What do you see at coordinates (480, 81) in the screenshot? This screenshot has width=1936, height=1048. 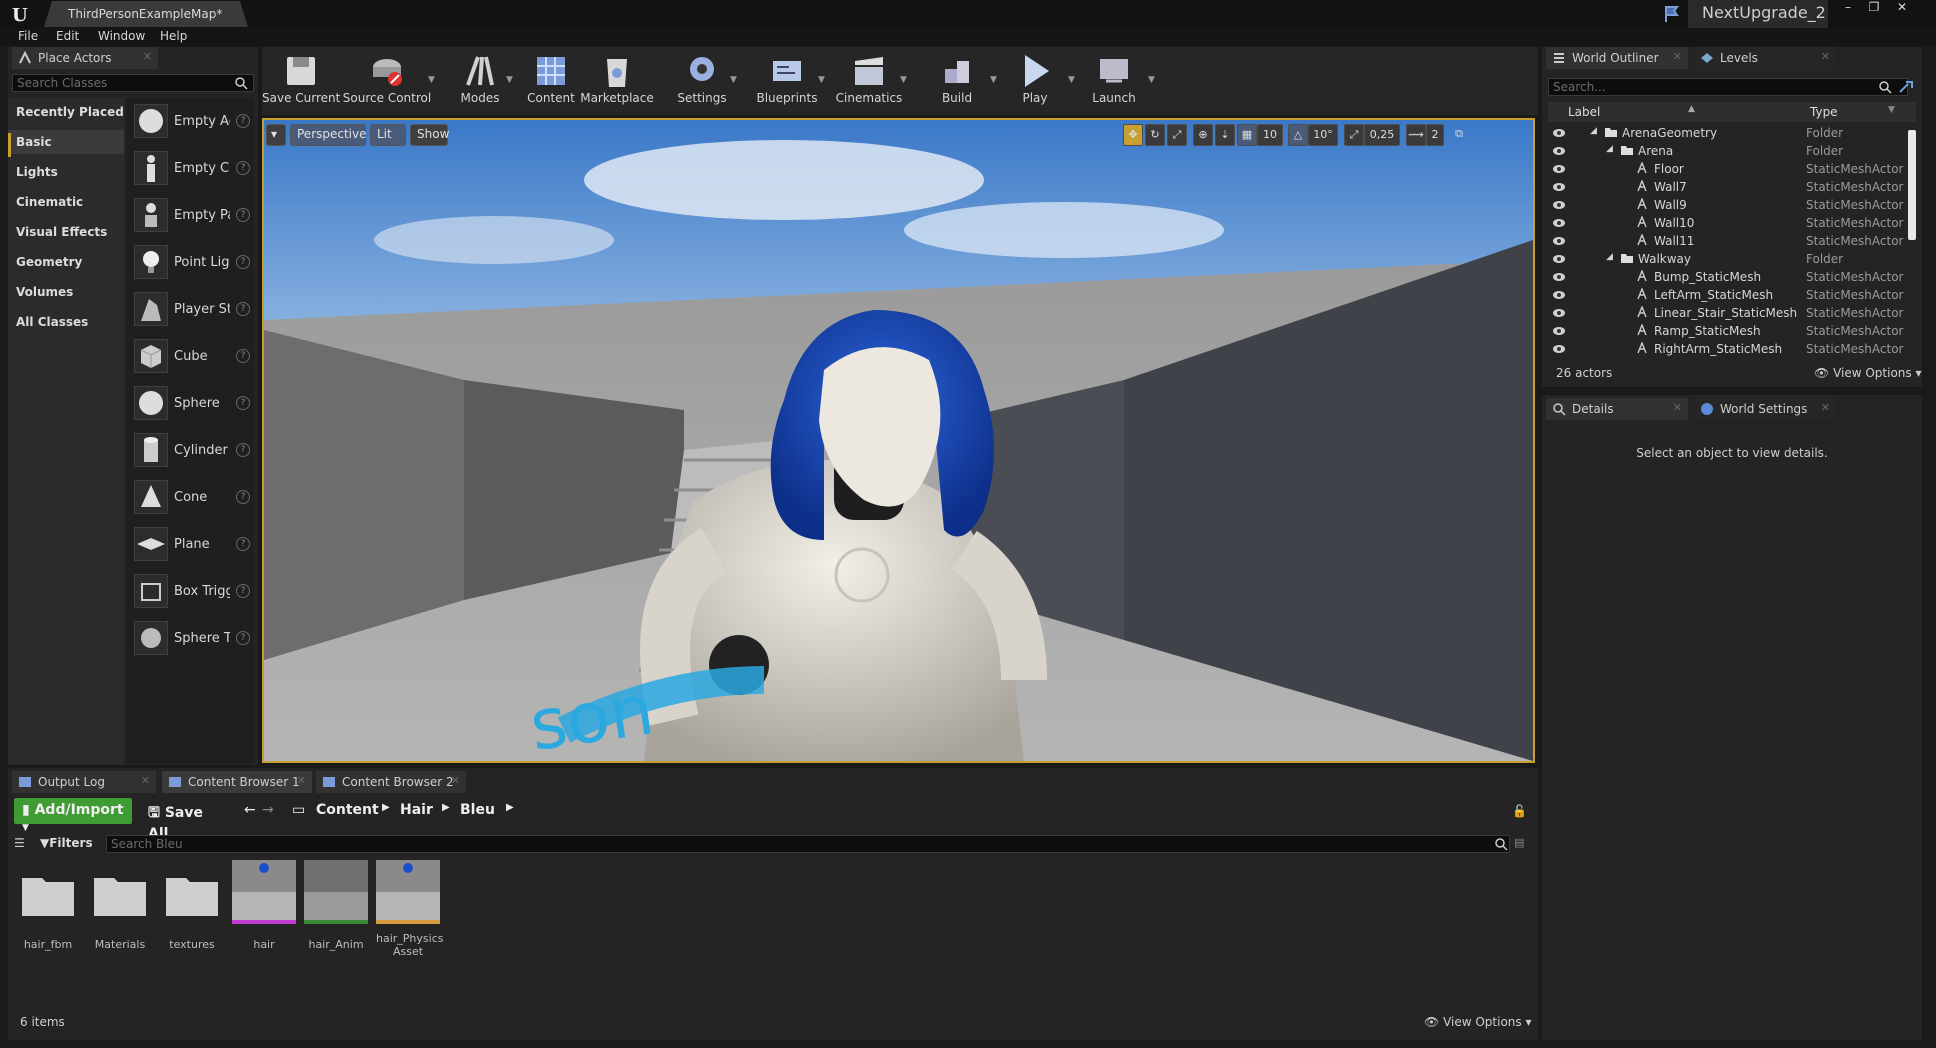 I see `modes-button: Modes ▼` at bounding box center [480, 81].